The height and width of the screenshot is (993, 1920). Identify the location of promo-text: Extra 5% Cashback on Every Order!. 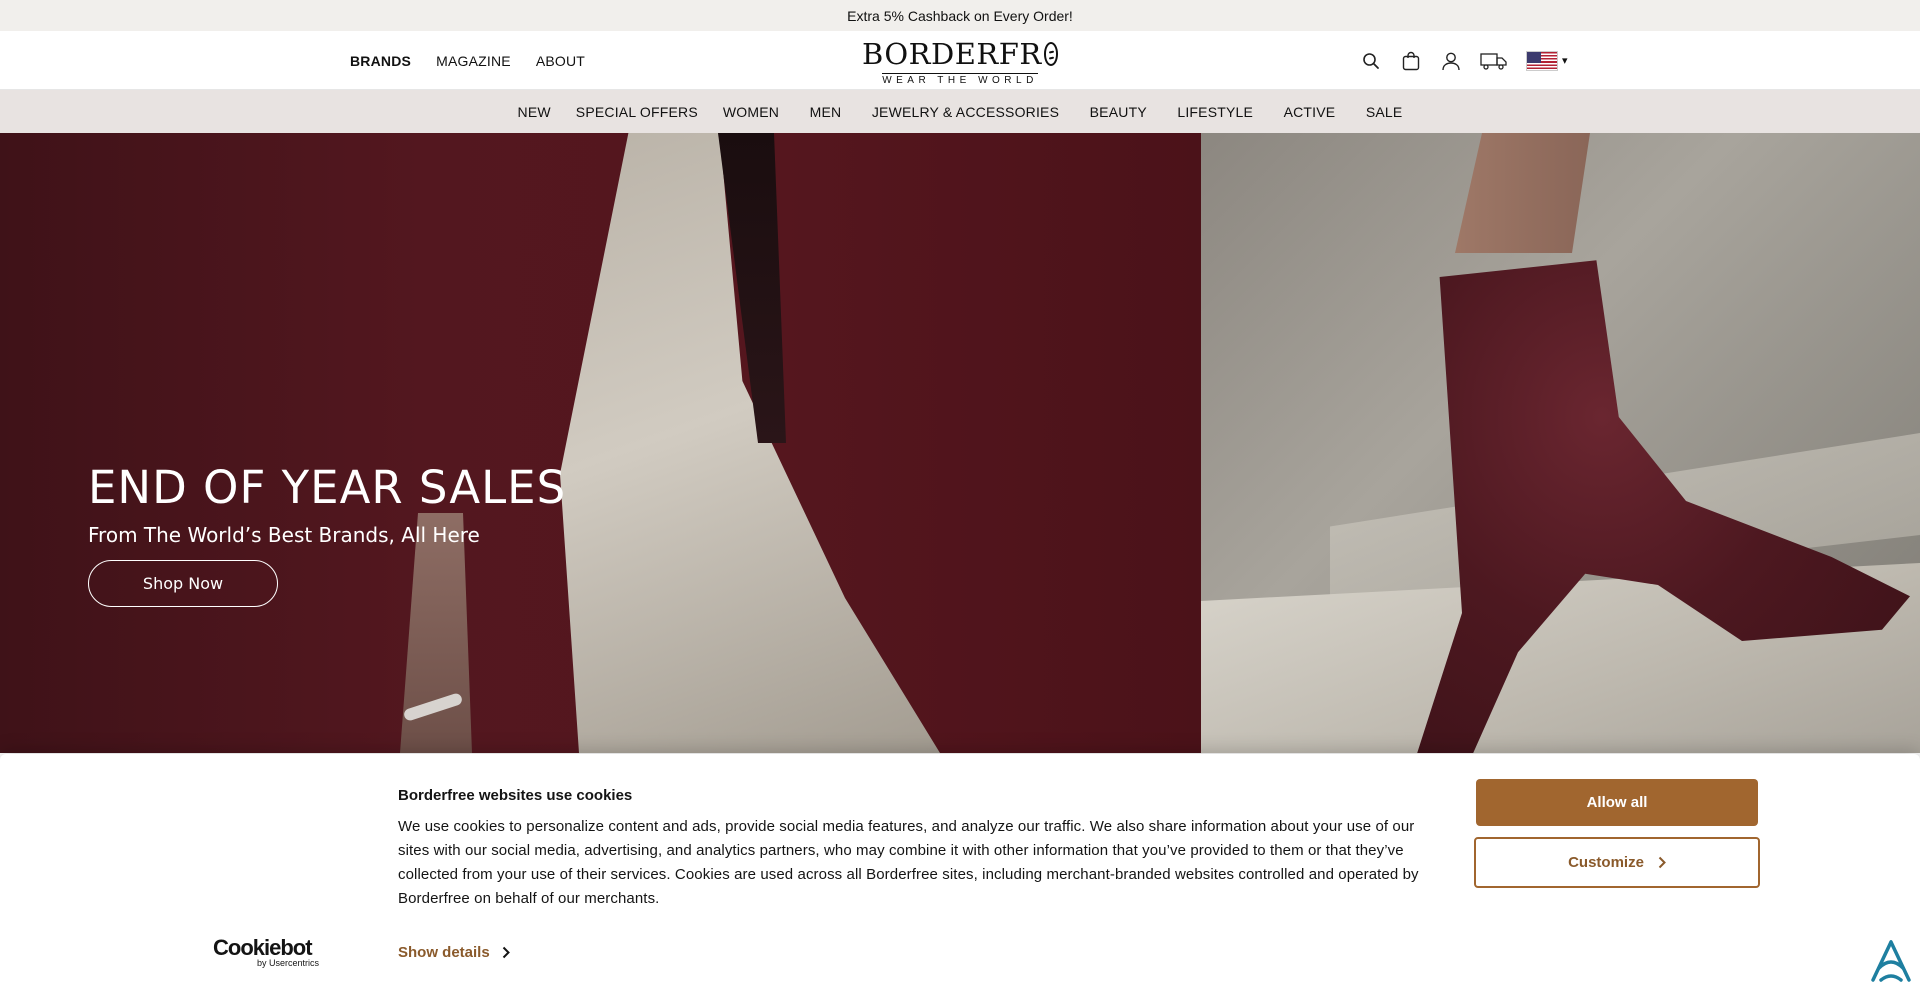
(960, 16).